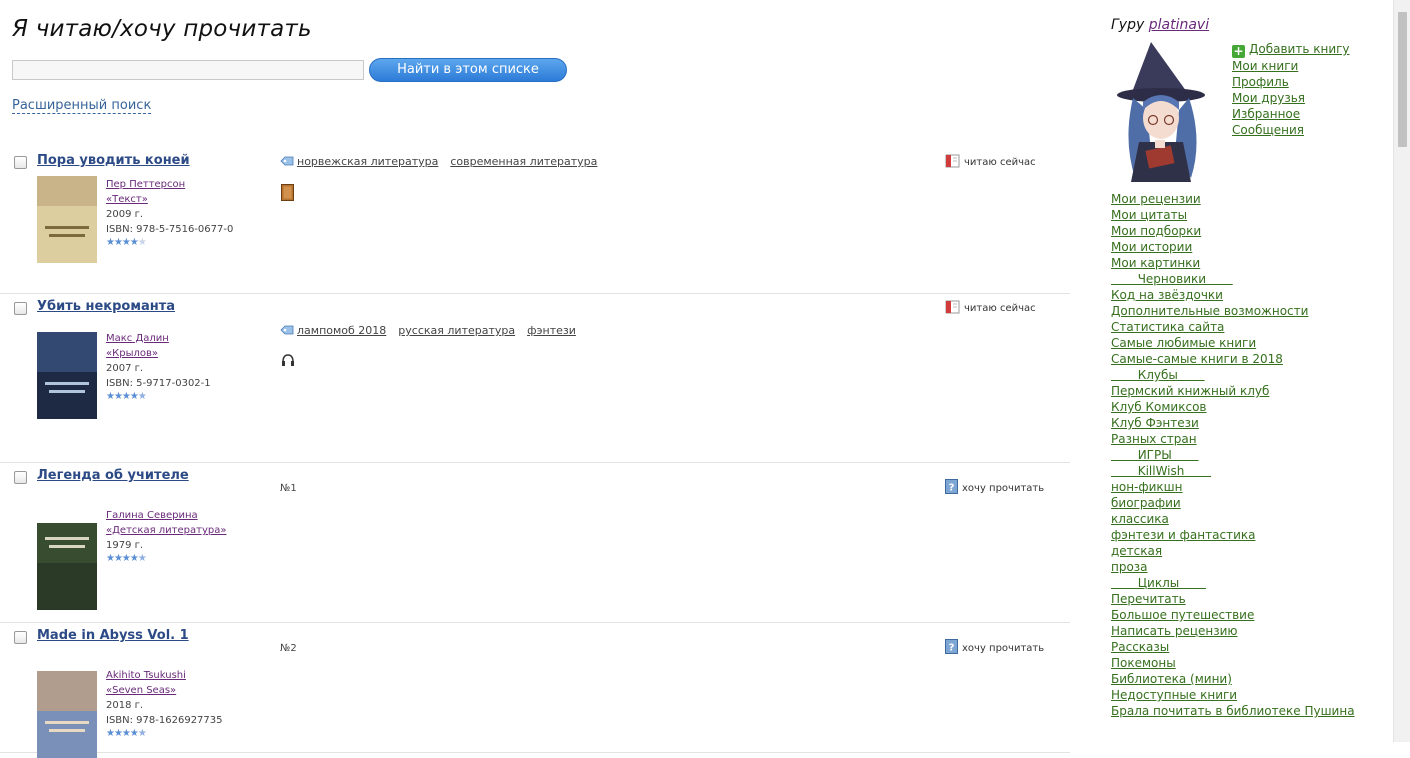 Image resolution: width=1410 pixels, height=758 pixels. What do you see at coordinates (1233, 407) in the screenshot?
I see `sidebar-nav-link: Клуб Комиксов` at bounding box center [1233, 407].